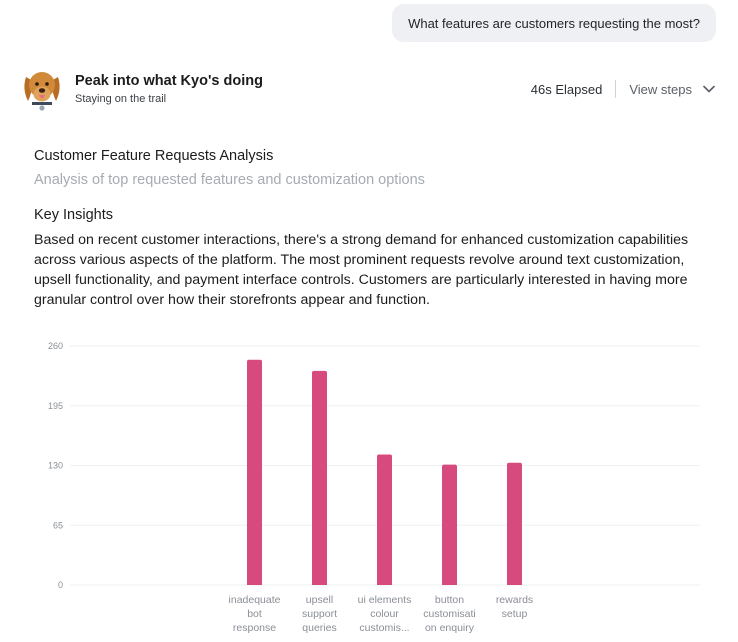 The height and width of the screenshot is (642, 738). Describe the element at coordinates (623, 89) in the screenshot. I see `agent-progress-controls: 46s Elapsed View steps` at that location.